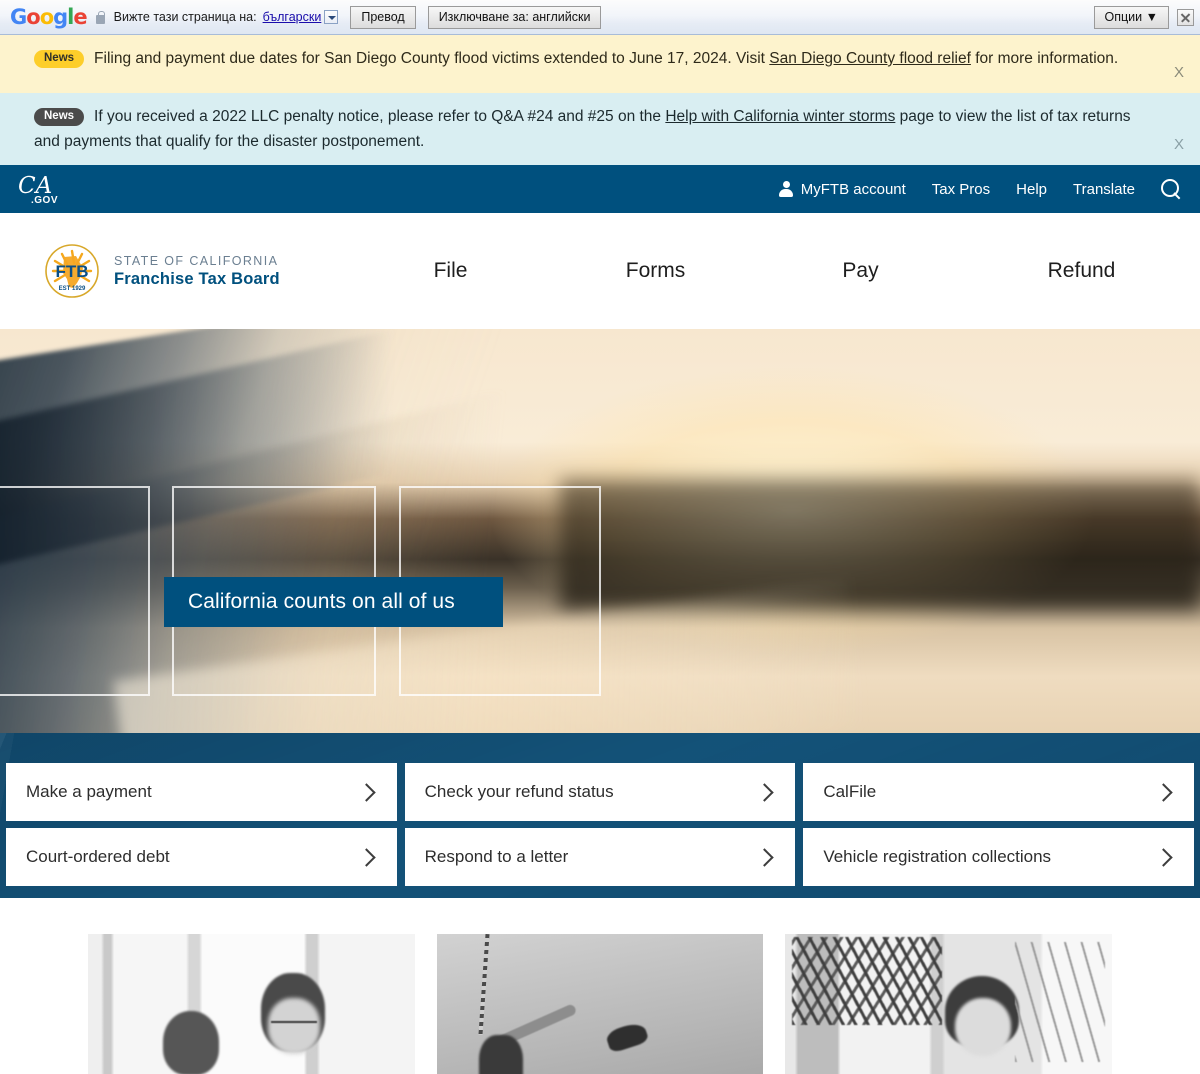  What do you see at coordinates (1044, 58) in the screenshot?
I see `alert-text-after: for more information.` at bounding box center [1044, 58].